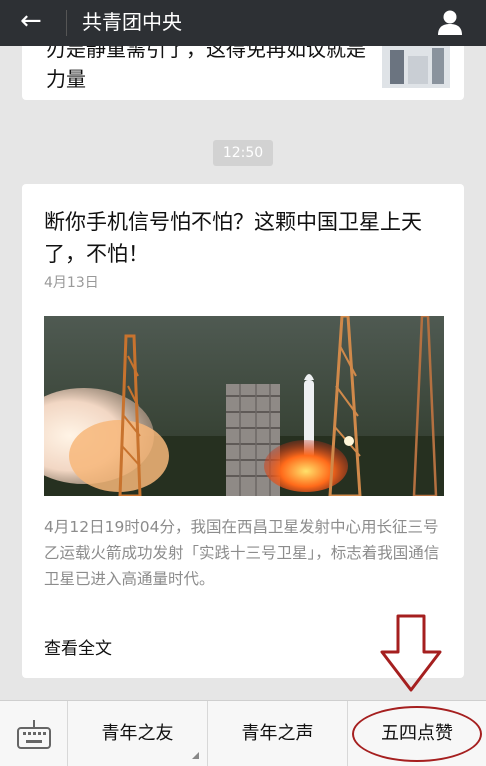  I want to click on previous-article-thumbnail, so click(416, 67).